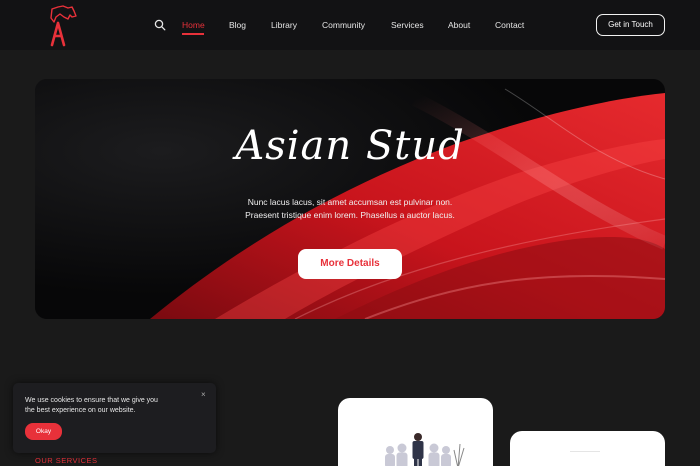  Describe the element at coordinates (193, 34) in the screenshot. I see `nav-active-underline` at that location.